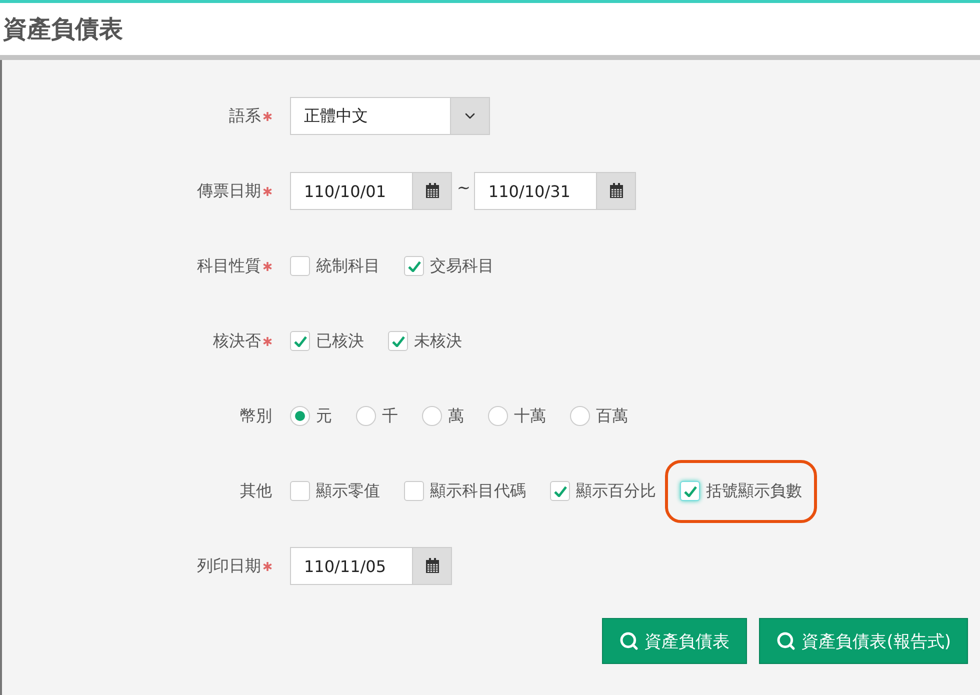 The width and height of the screenshot is (980, 695). Describe the element at coordinates (612, 416) in the screenshot. I see `radio-label: 百萬` at that location.